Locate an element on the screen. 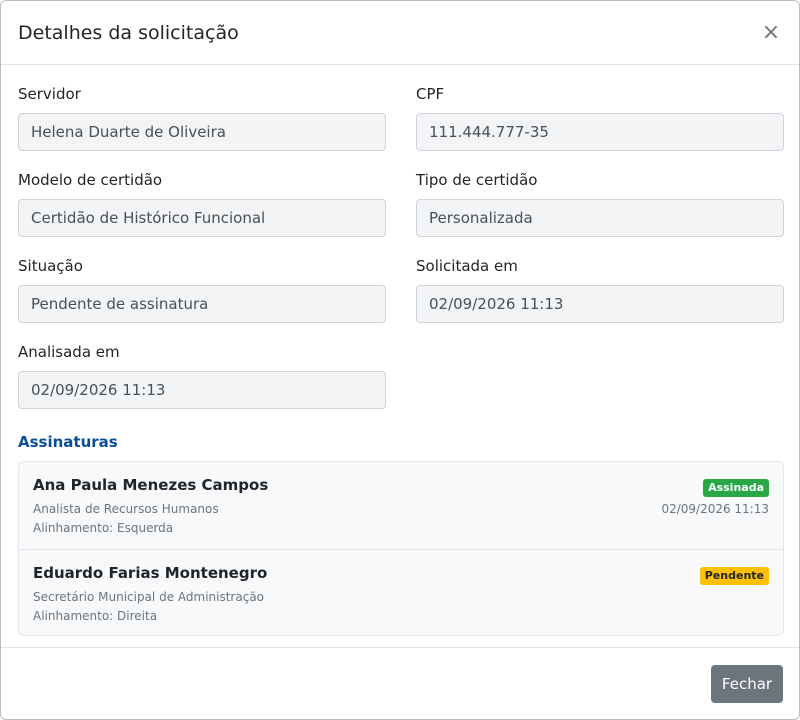  cpf-label: CPF is located at coordinates (430, 94).